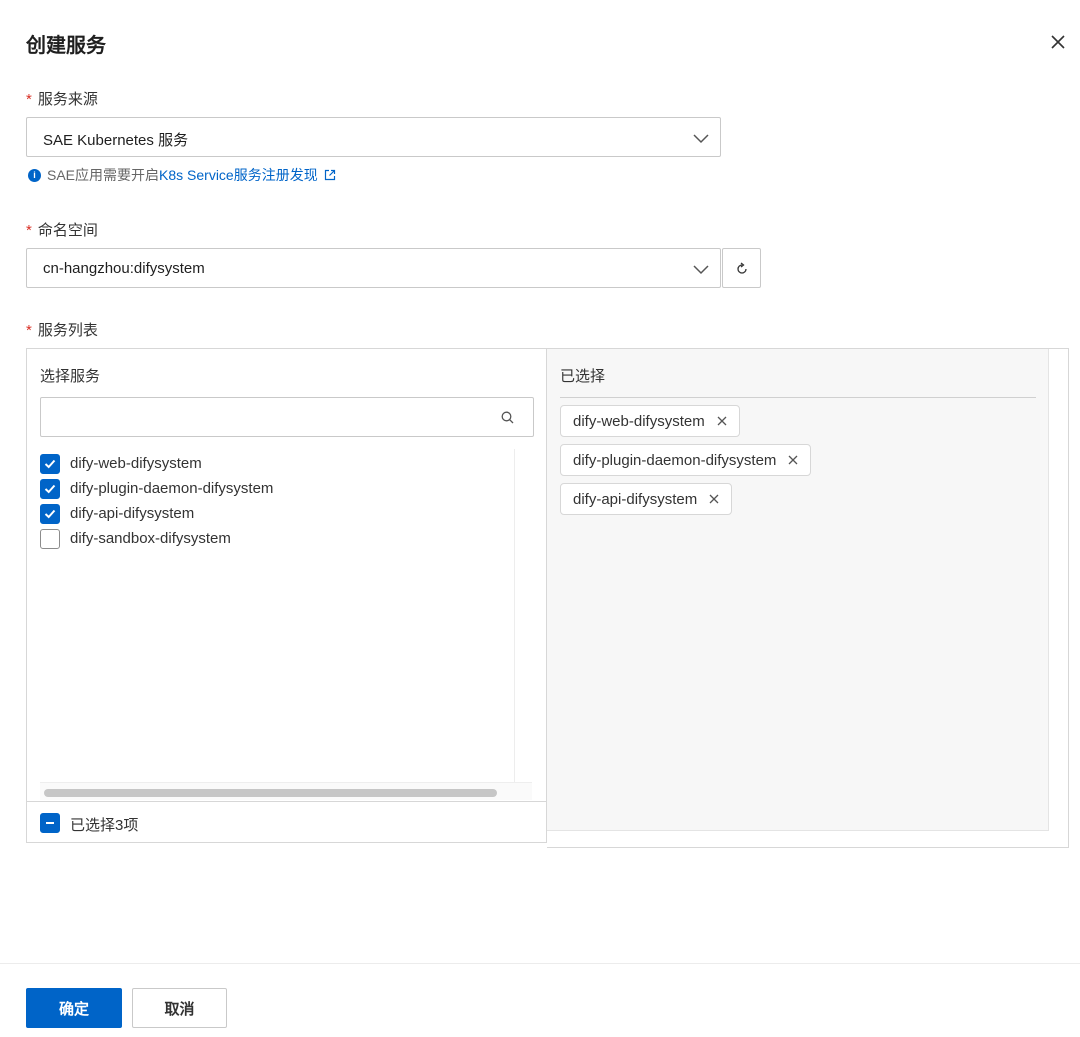  What do you see at coordinates (179, 1008) in the screenshot?
I see `cancel-button: 取消` at bounding box center [179, 1008].